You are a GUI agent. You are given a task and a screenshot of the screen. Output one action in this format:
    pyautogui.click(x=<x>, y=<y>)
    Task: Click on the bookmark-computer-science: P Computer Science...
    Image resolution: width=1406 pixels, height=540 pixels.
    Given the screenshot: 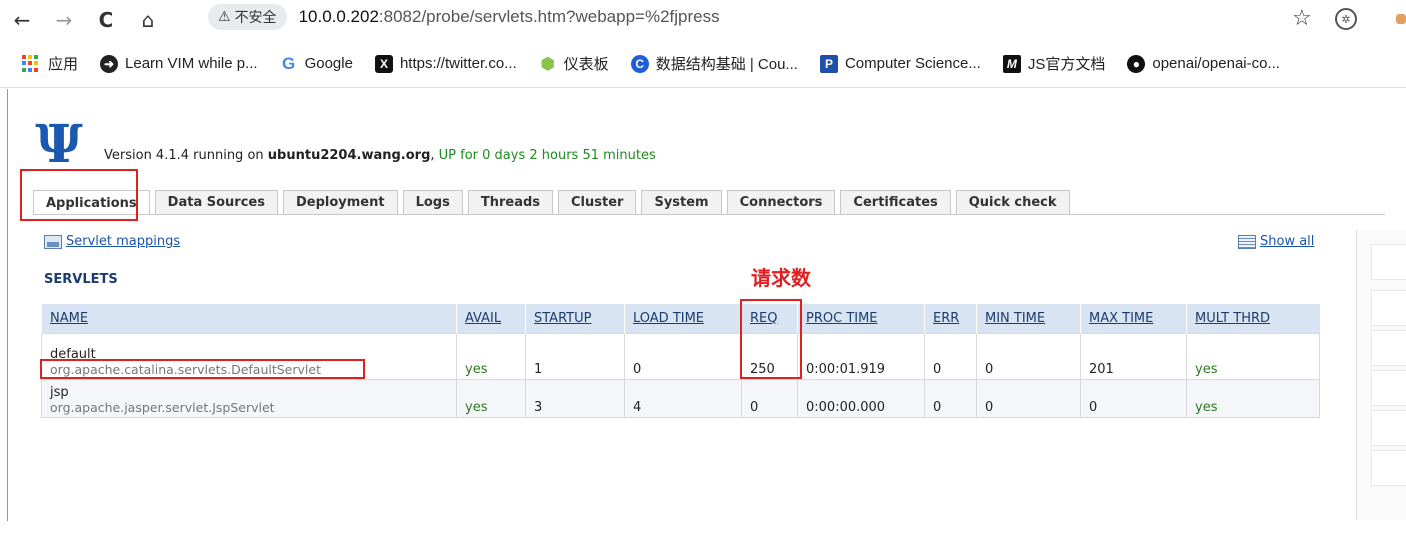 What is the action you would take?
    pyautogui.click(x=900, y=63)
    